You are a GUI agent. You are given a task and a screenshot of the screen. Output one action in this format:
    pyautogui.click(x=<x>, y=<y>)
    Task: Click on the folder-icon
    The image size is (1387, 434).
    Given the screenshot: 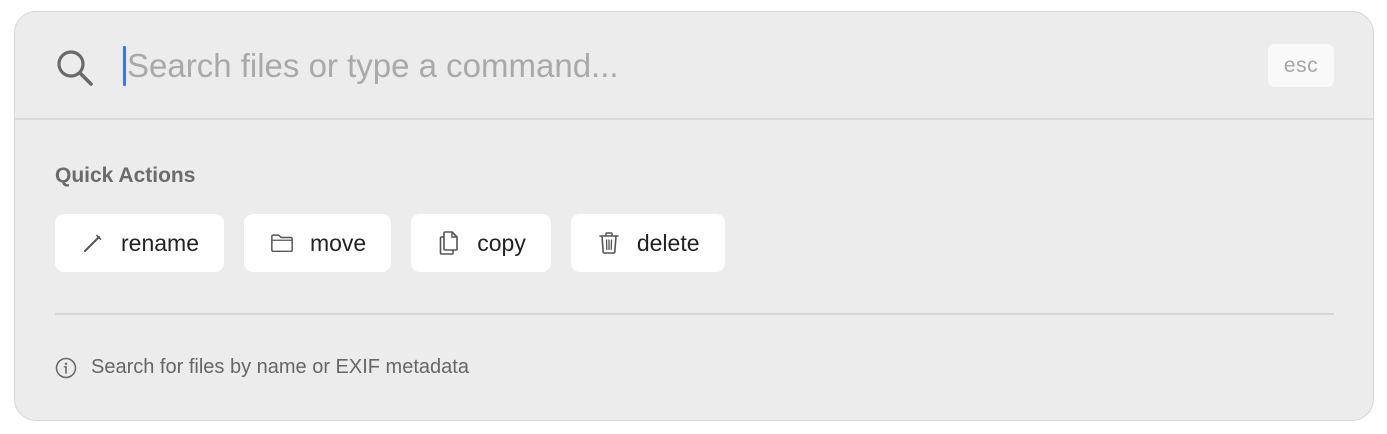 What is the action you would take?
    pyautogui.click(x=282, y=243)
    